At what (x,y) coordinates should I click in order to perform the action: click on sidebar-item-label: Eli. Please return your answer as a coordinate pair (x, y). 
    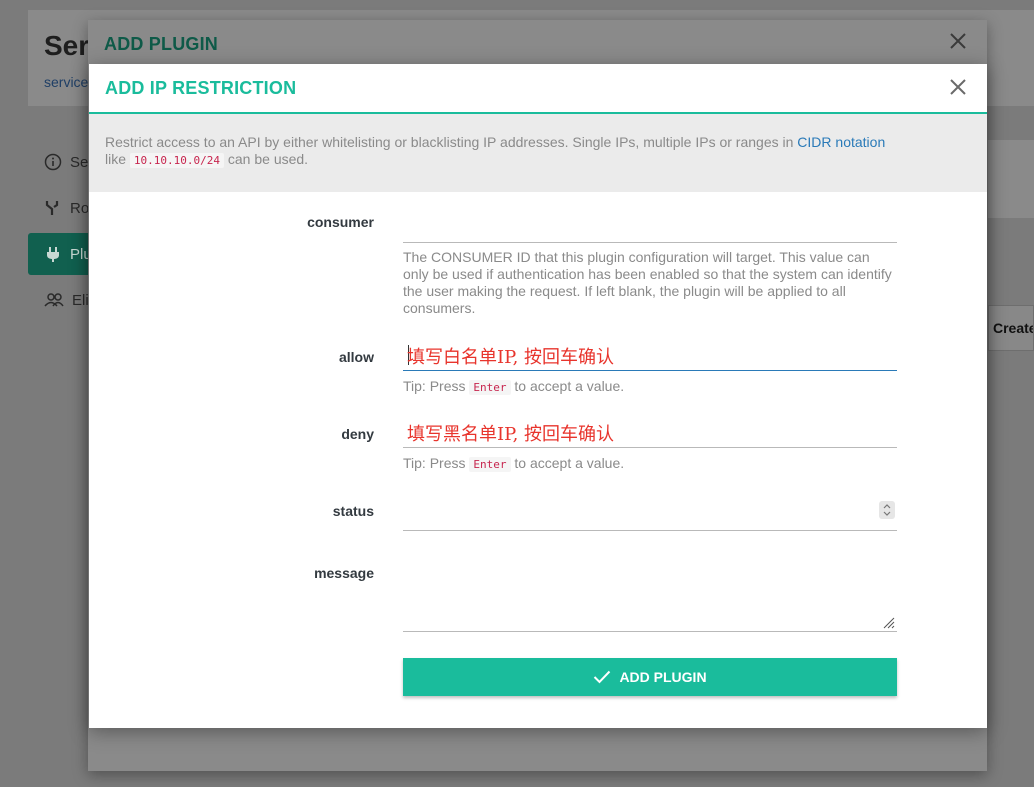
    Looking at the image, I should click on (80, 300).